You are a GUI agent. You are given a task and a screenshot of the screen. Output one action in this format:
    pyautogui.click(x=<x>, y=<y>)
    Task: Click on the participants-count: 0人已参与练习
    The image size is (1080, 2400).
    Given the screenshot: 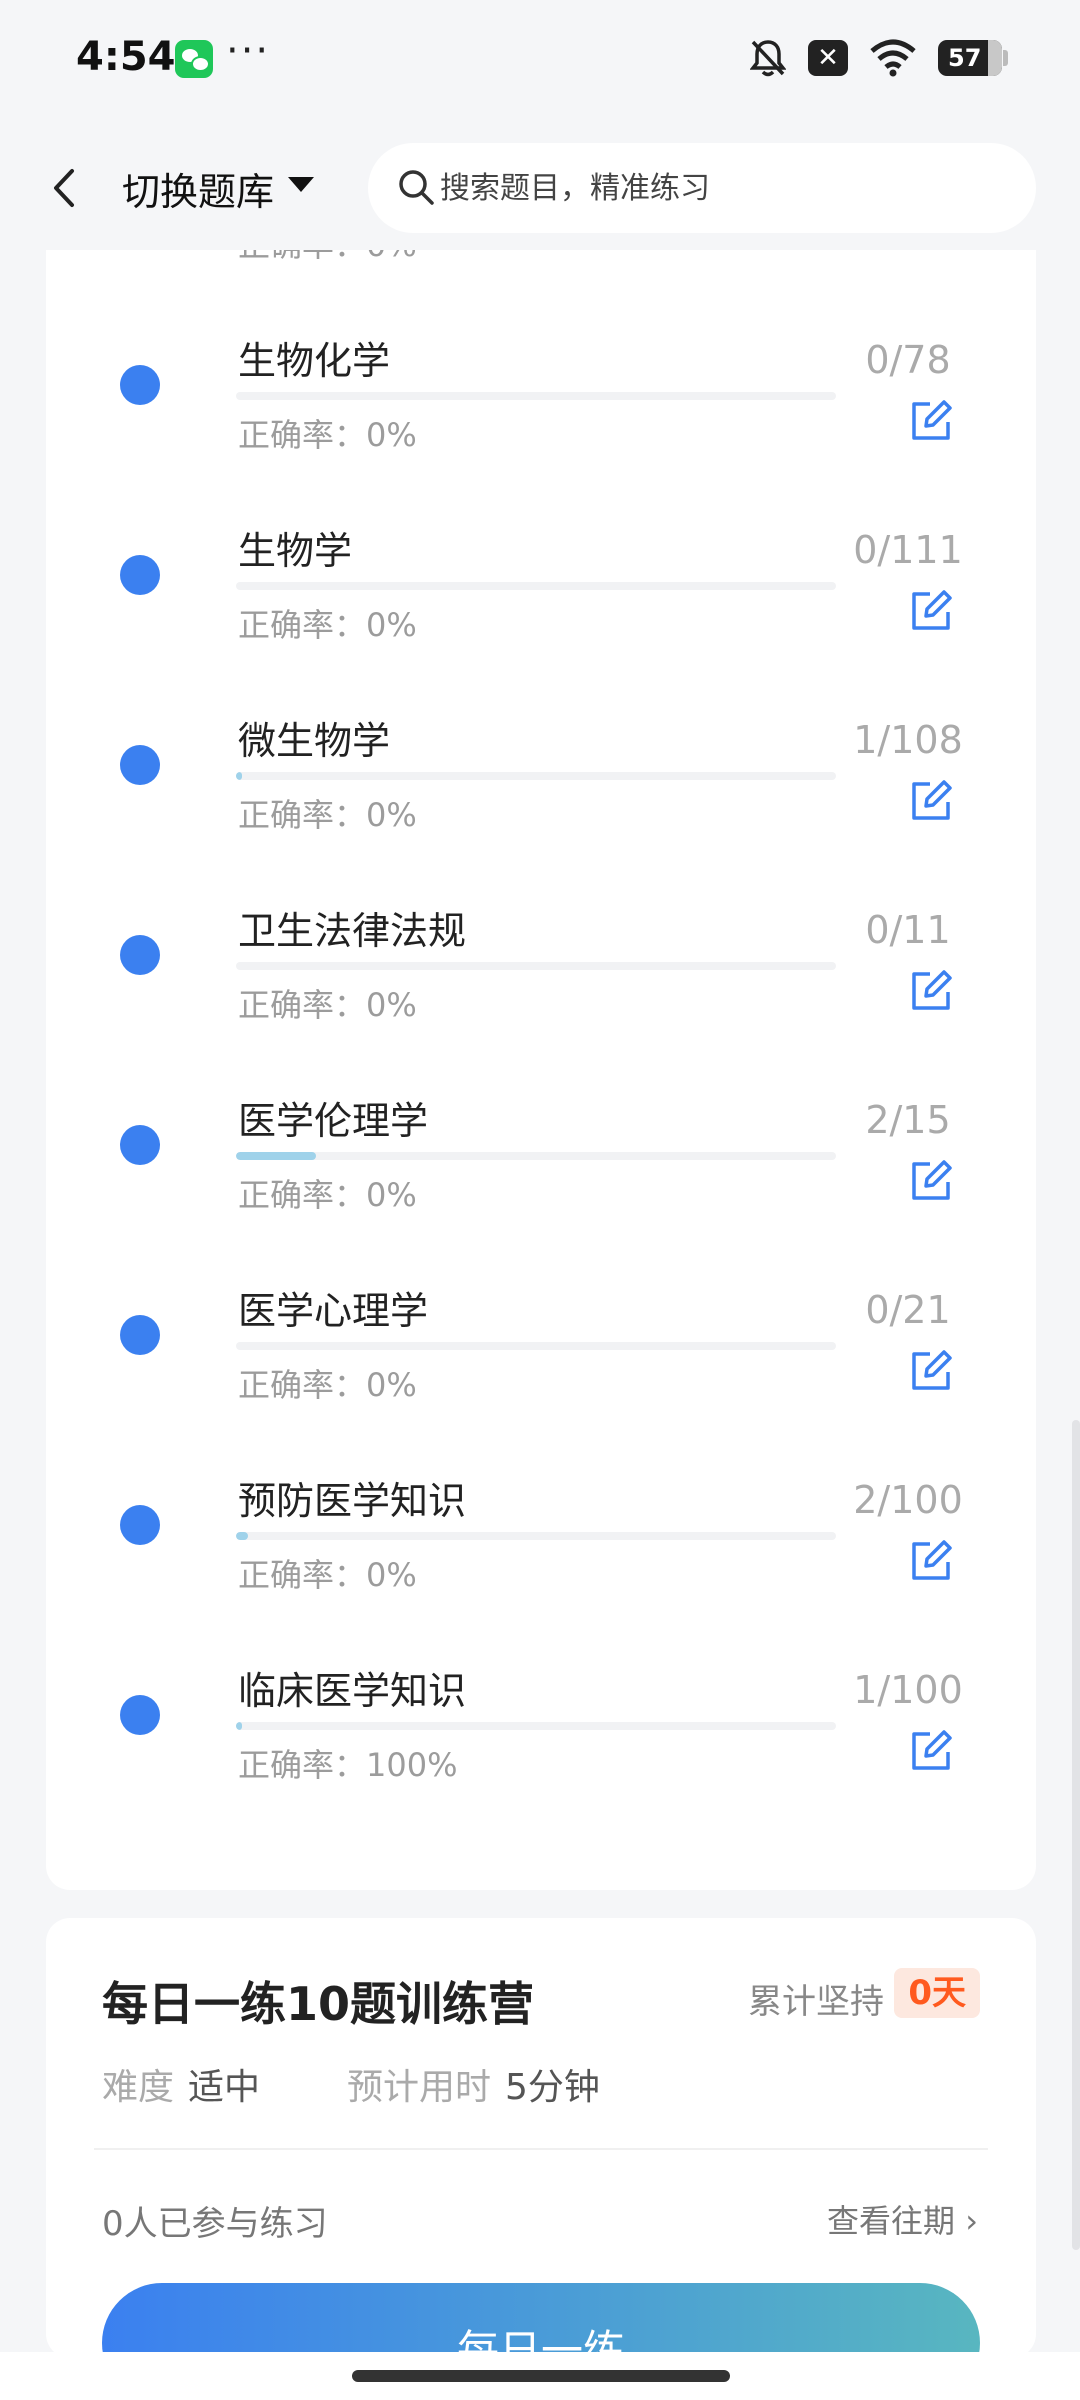 What is the action you would take?
    pyautogui.click(x=215, y=2224)
    